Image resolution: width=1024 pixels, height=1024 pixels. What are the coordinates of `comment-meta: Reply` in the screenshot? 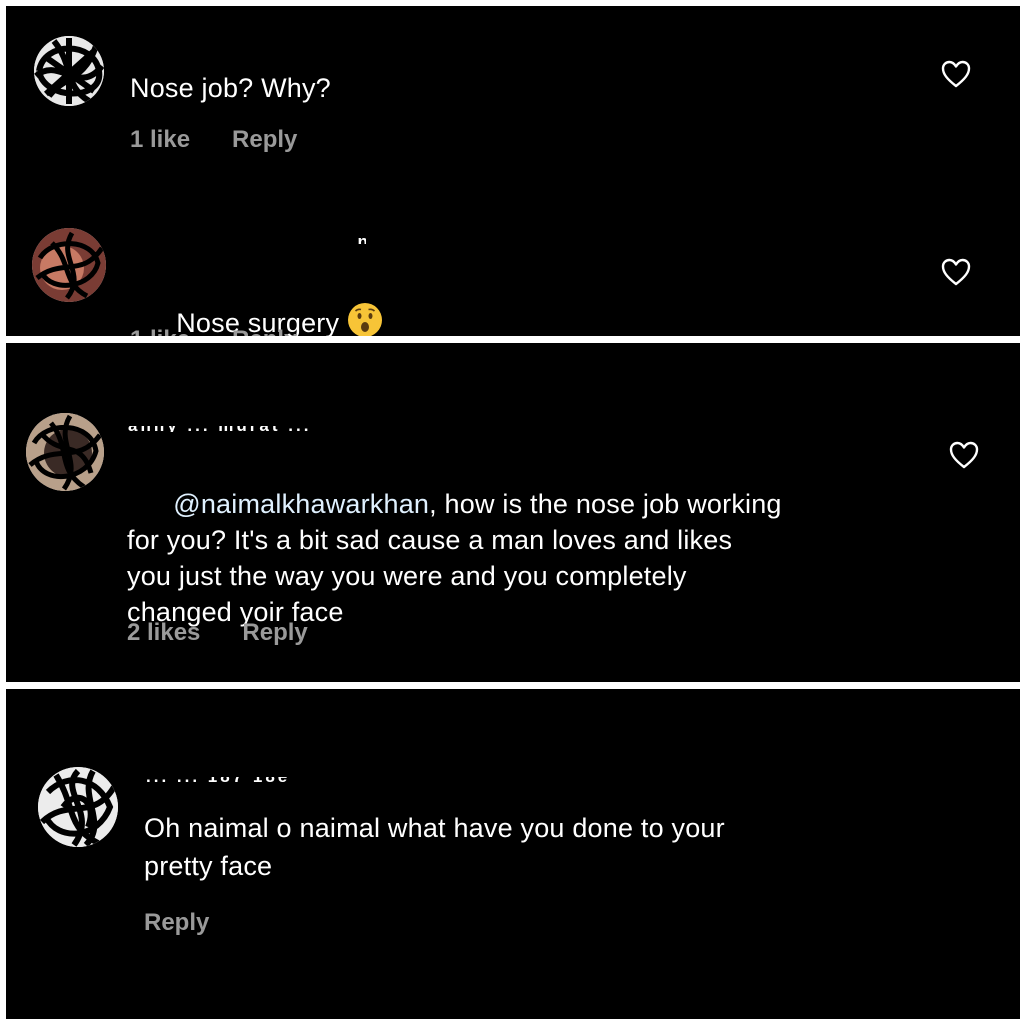 It's located at (176, 923).